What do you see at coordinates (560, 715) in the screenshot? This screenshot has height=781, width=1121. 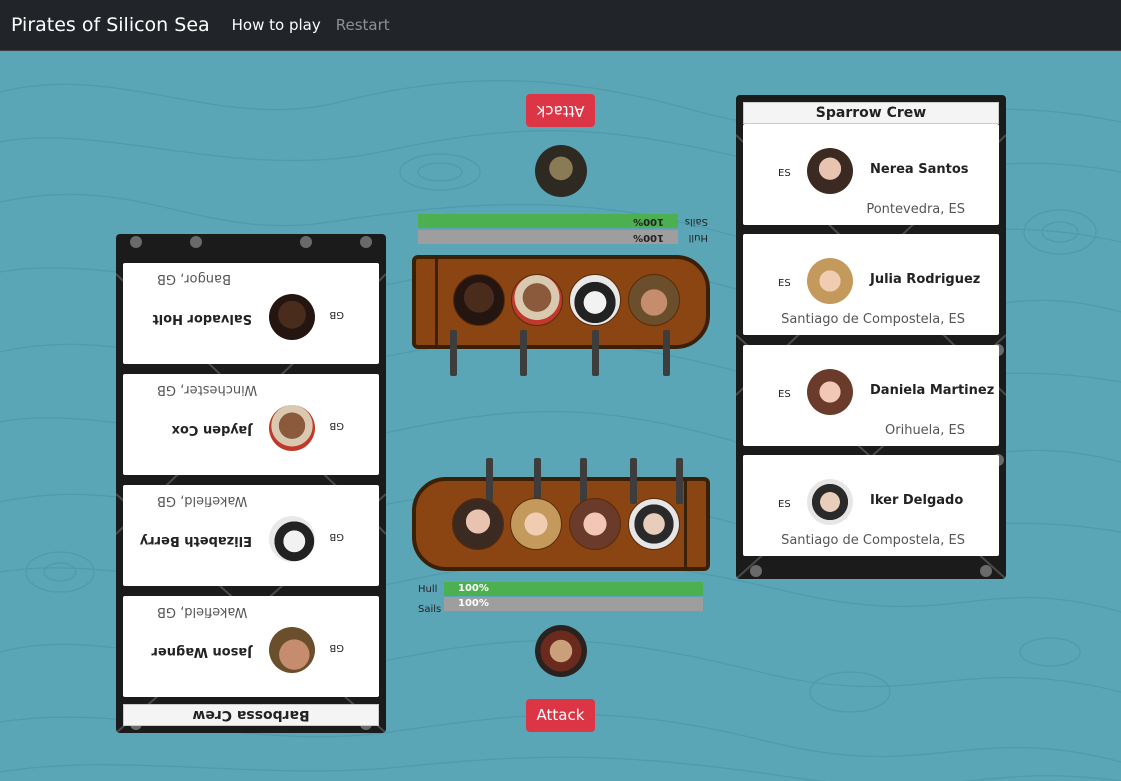 I see `player-attack-button: Attack` at bounding box center [560, 715].